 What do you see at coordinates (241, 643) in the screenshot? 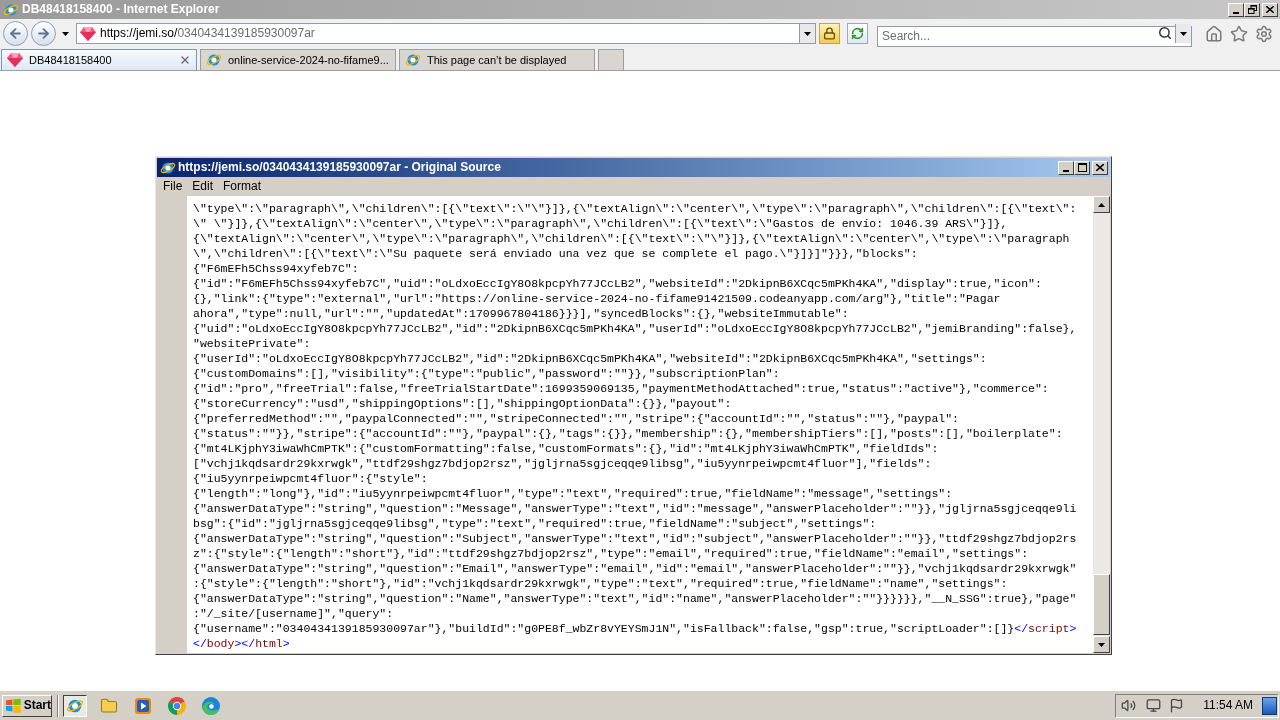
I see `source-code-line: </body></html>` at bounding box center [241, 643].